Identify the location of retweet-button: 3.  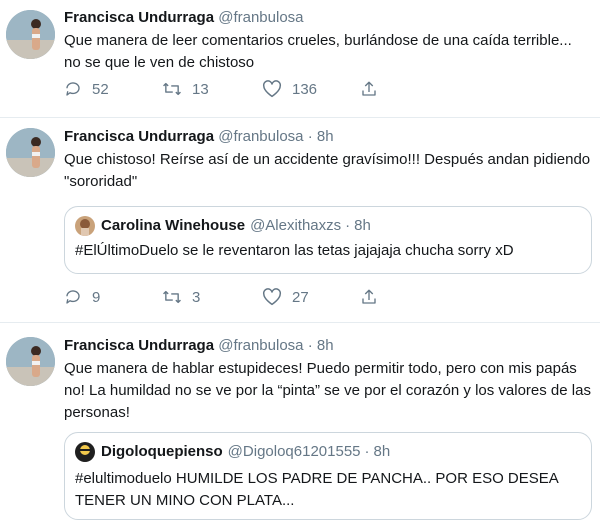
(212, 297).